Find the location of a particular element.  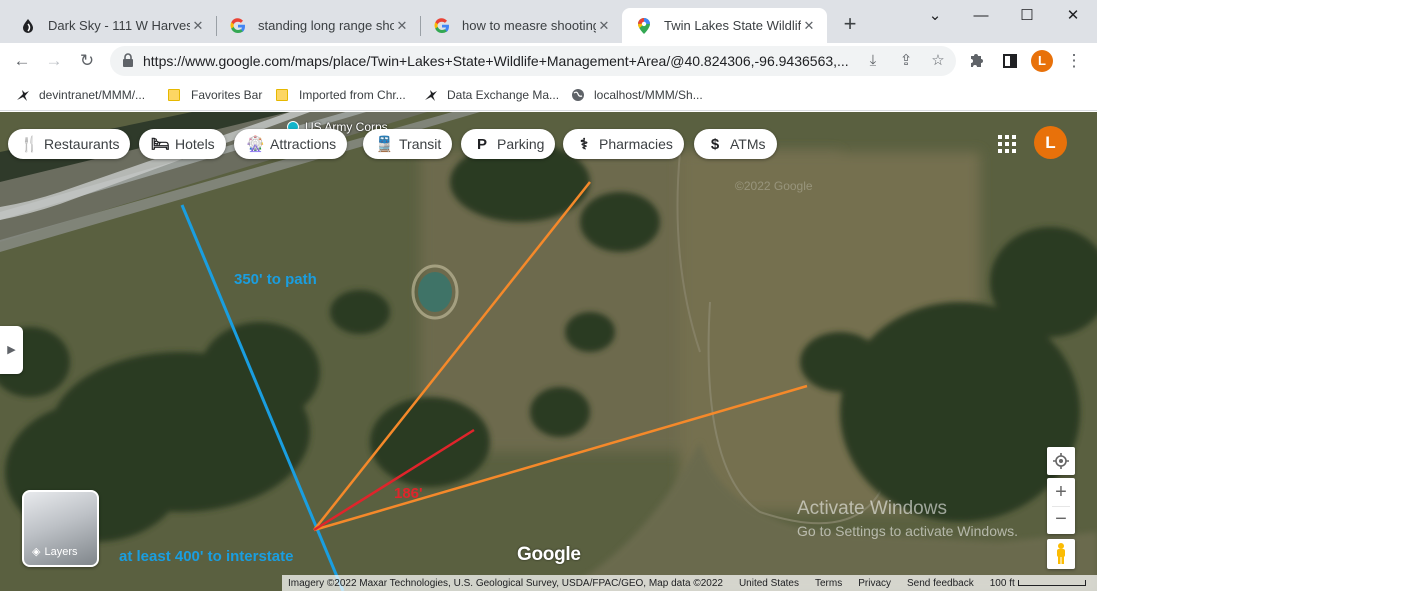

folder-icon is located at coordinates (282, 95).